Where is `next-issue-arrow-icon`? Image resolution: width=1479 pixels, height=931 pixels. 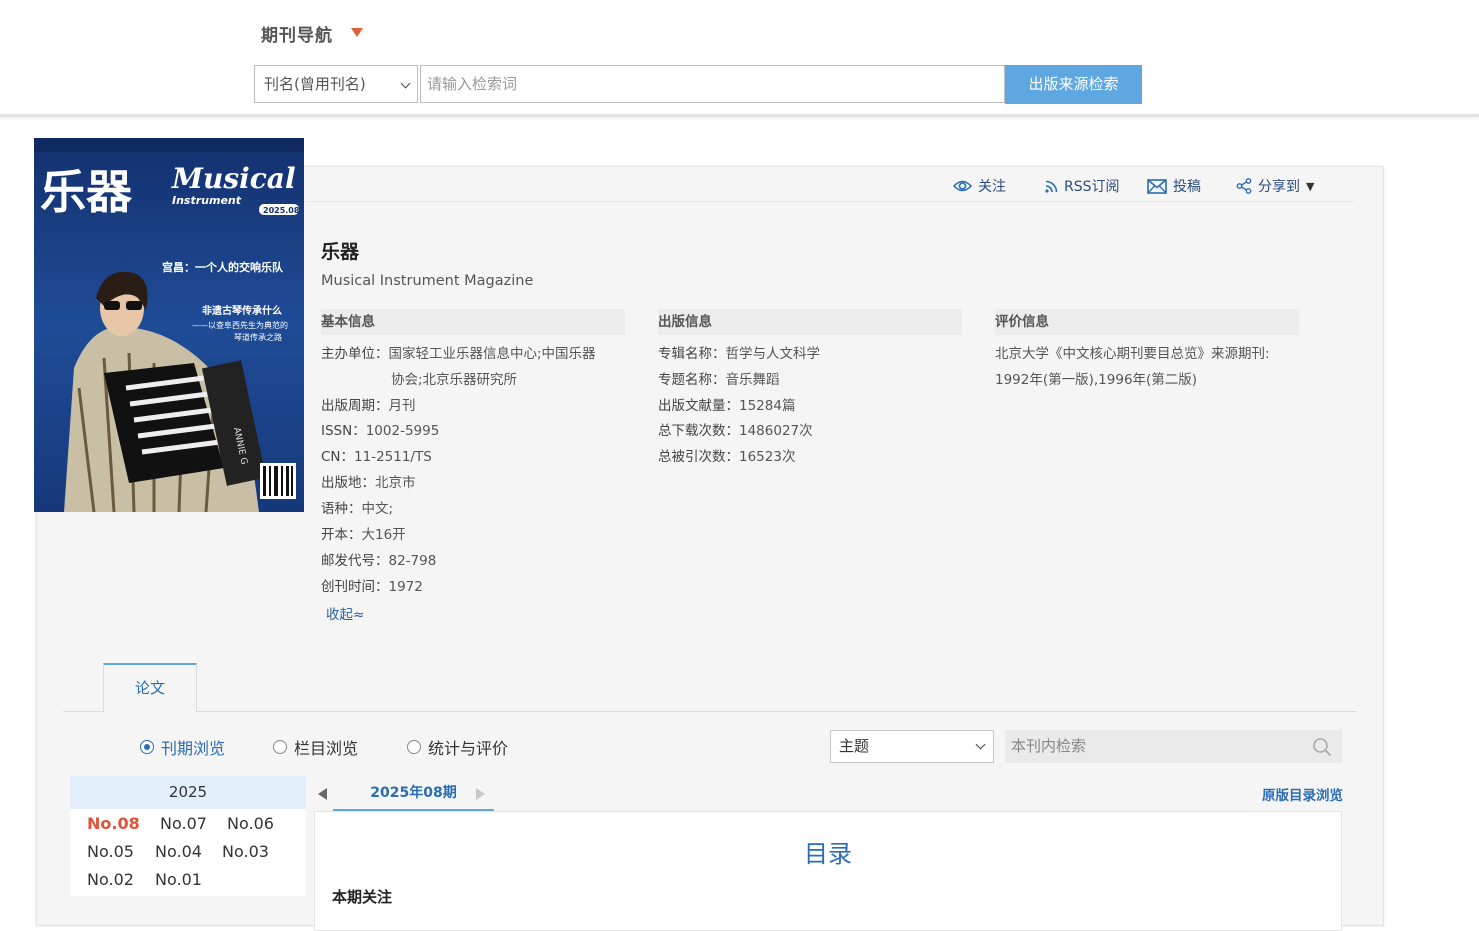
next-issue-arrow-icon is located at coordinates (480, 794).